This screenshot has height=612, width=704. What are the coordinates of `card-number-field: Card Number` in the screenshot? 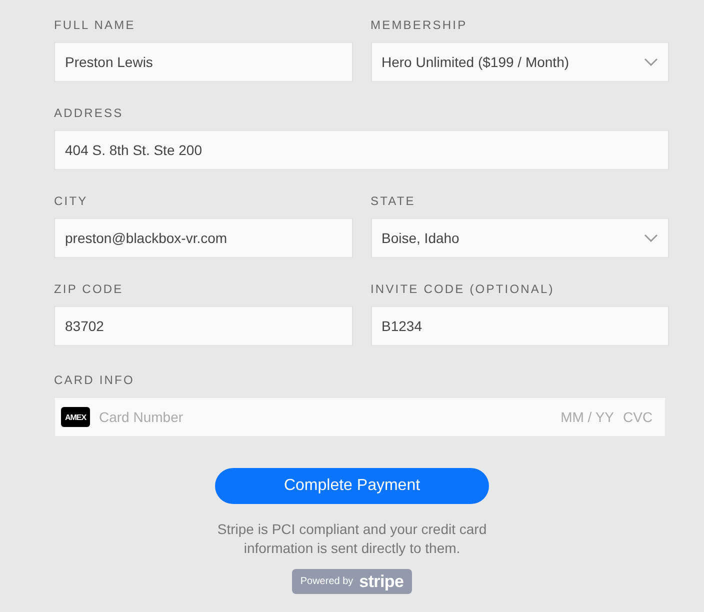 It's located at (321, 417).